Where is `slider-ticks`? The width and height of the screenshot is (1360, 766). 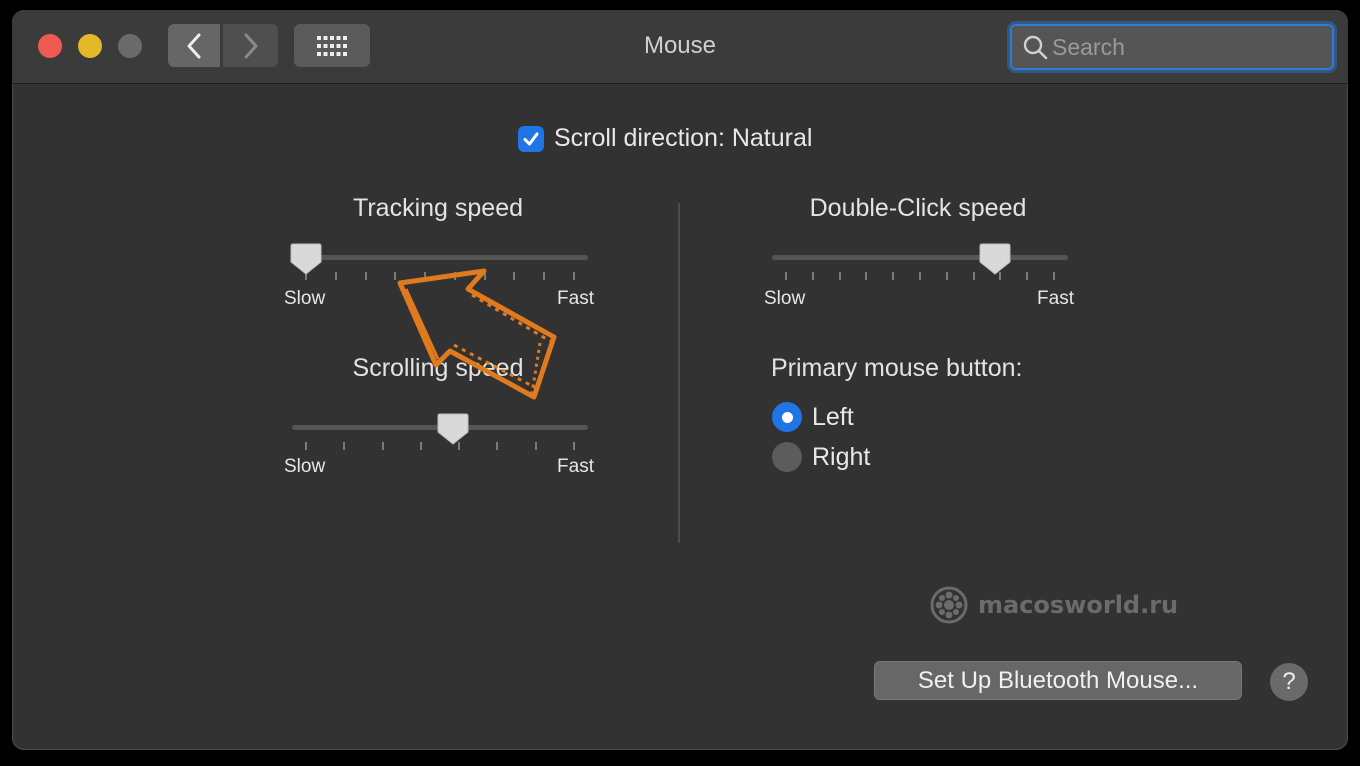
slider-ticks is located at coordinates (920, 276).